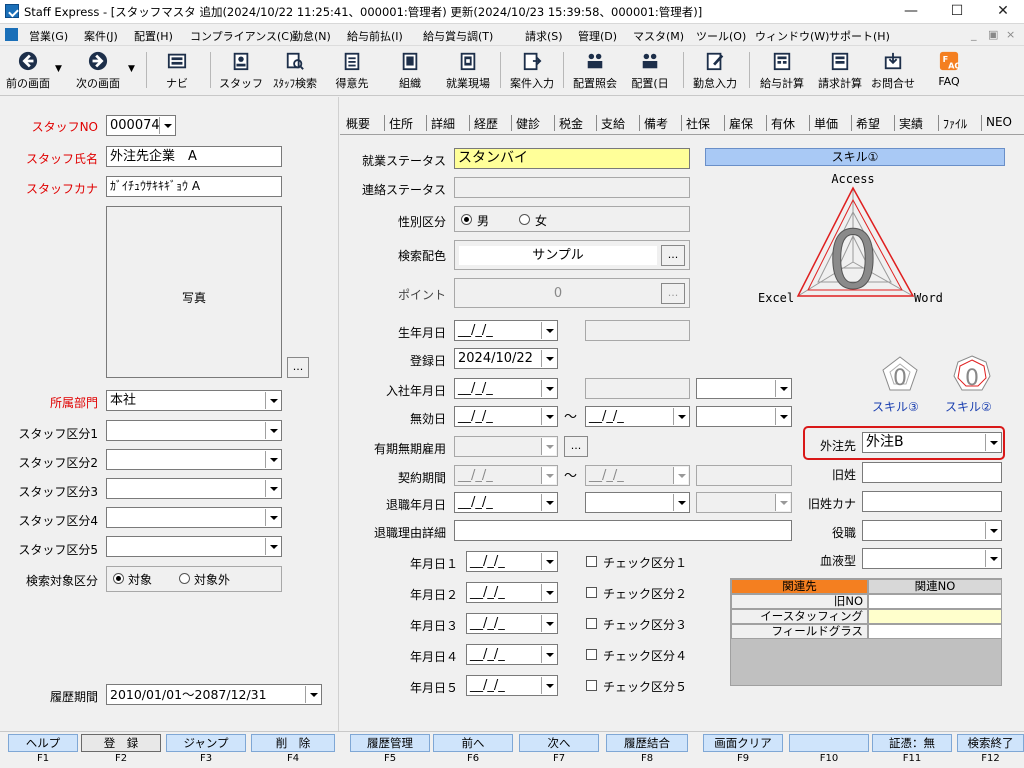 The width and height of the screenshot is (1024, 768). What do you see at coordinates (972, 374) in the screenshot?
I see `skill-2-mini-chart: 0` at bounding box center [972, 374].